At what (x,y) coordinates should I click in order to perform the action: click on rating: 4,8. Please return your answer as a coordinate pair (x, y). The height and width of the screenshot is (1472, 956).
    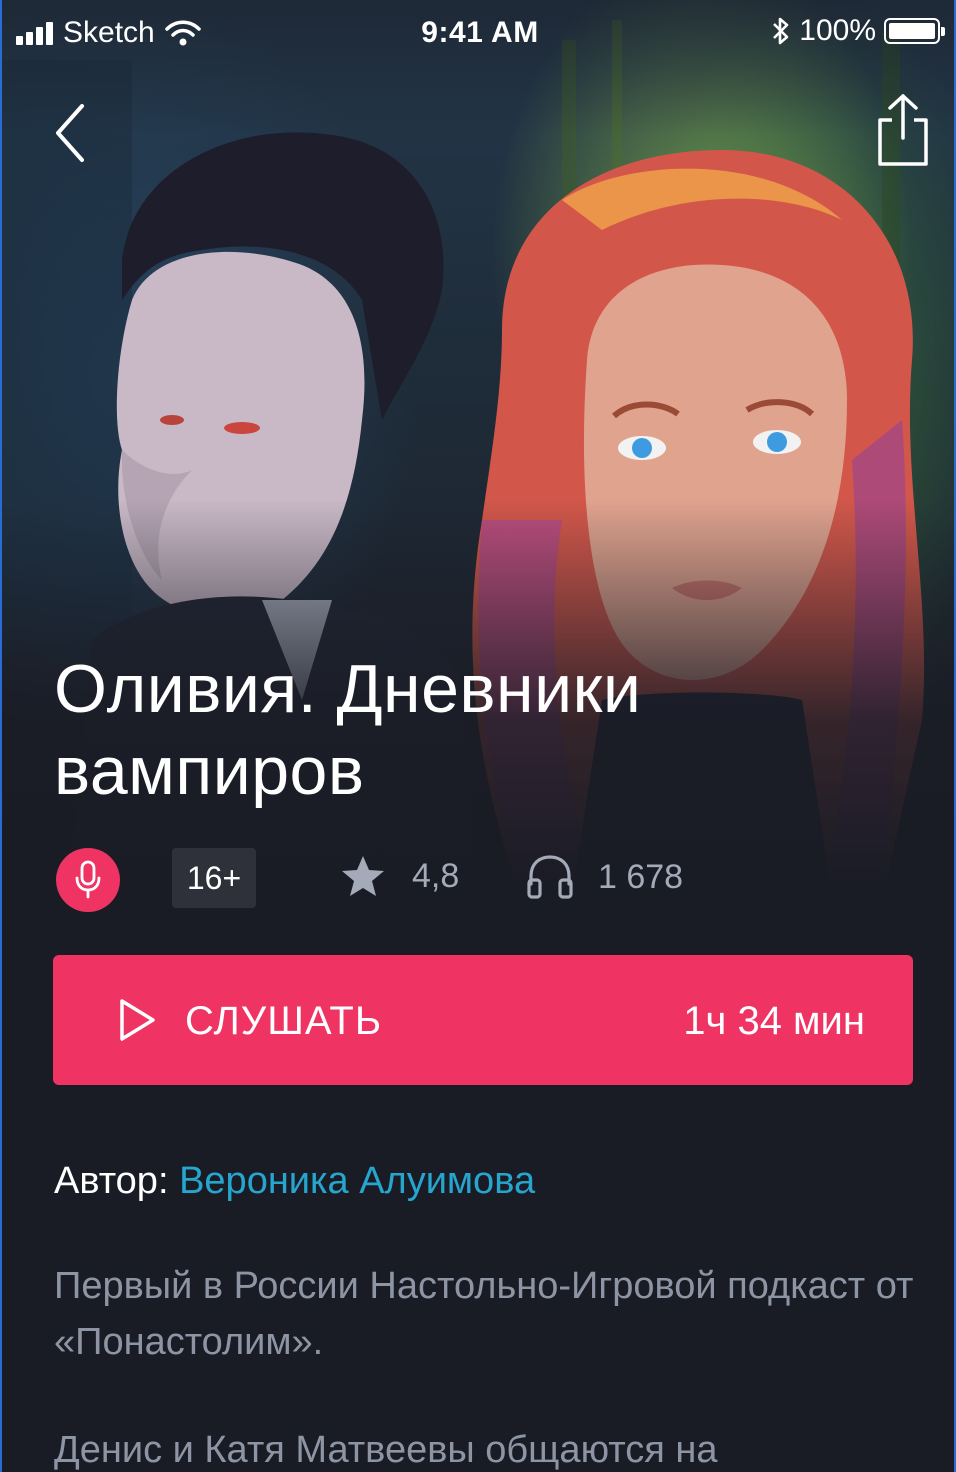
    Looking at the image, I should click on (399, 876).